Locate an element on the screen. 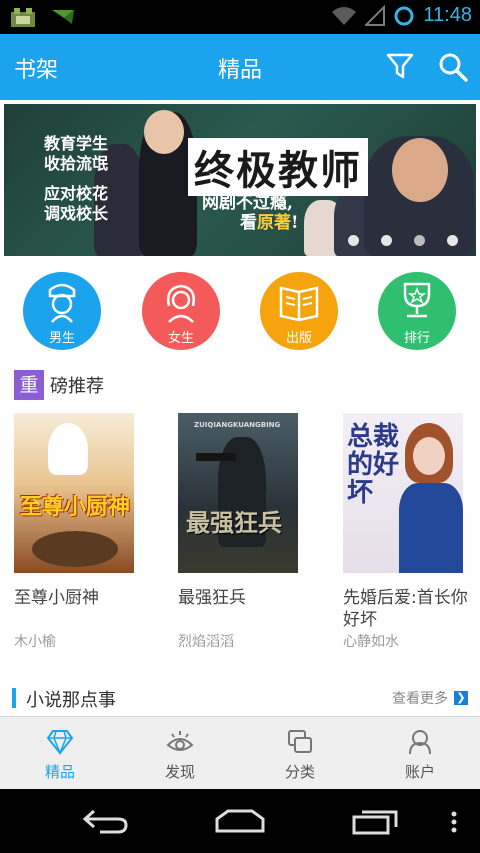 The image size is (480, 853). book-cover: 总裁的好坏 is located at coordinates (403, 493).